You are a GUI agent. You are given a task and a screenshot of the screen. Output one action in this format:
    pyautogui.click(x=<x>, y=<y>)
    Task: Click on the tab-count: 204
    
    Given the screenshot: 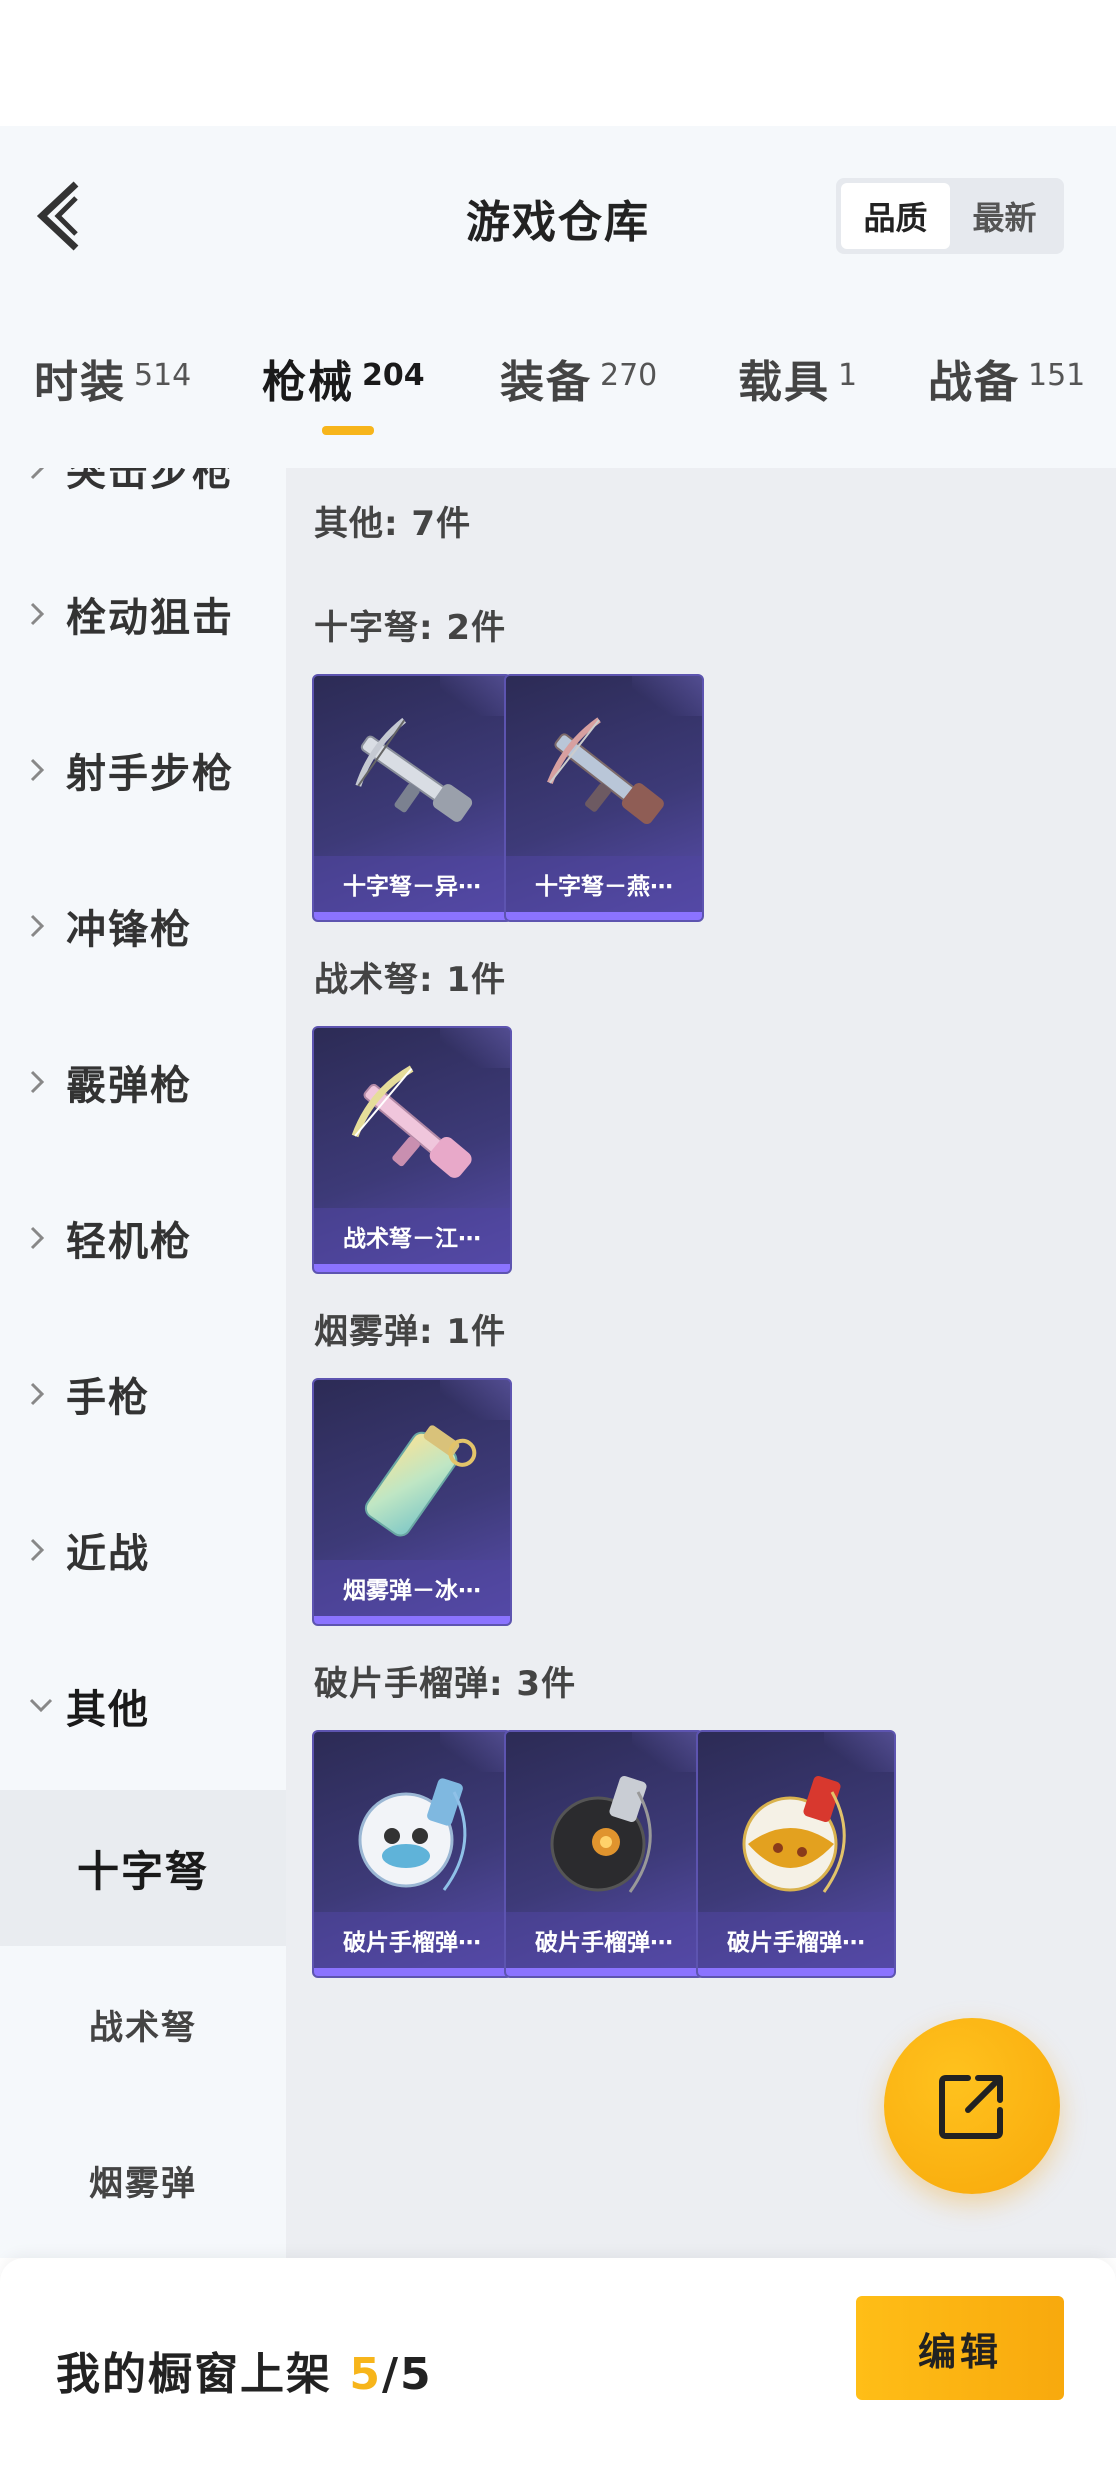 What is the action you would take?
    pyautogui.click(x=393, y=375)
    